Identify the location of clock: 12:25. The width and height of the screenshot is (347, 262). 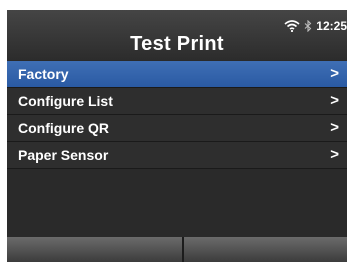
(331, 26).